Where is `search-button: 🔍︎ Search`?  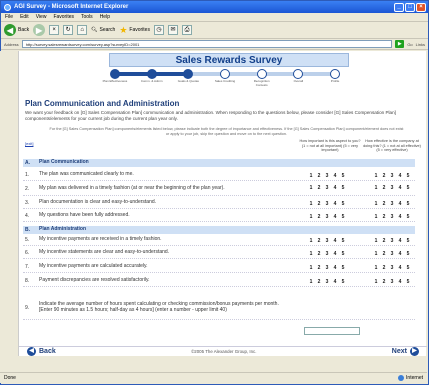
search-button: 🔍︎ Search is located at coordinates (103, 30).